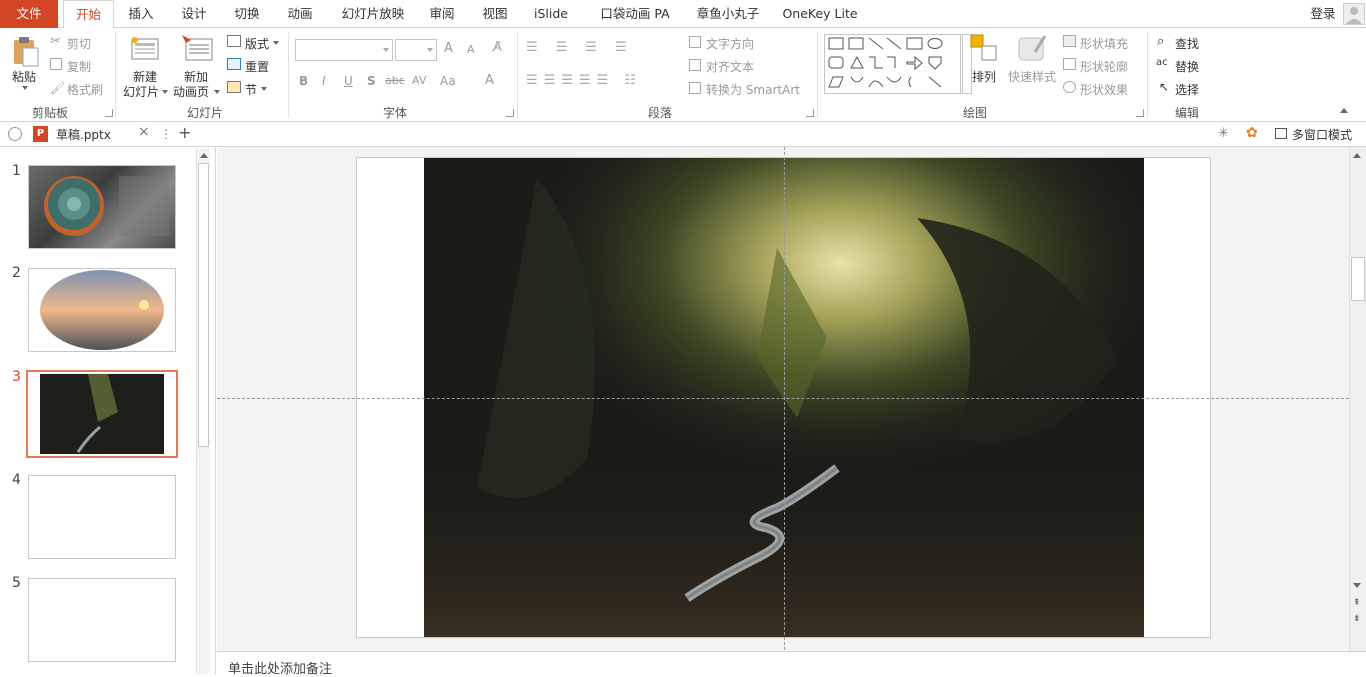  What do you see at coordinates (1357, 619) in the screenshot?
I see `next-slide-icon: ⇟` at bounding box center [1357, 619].